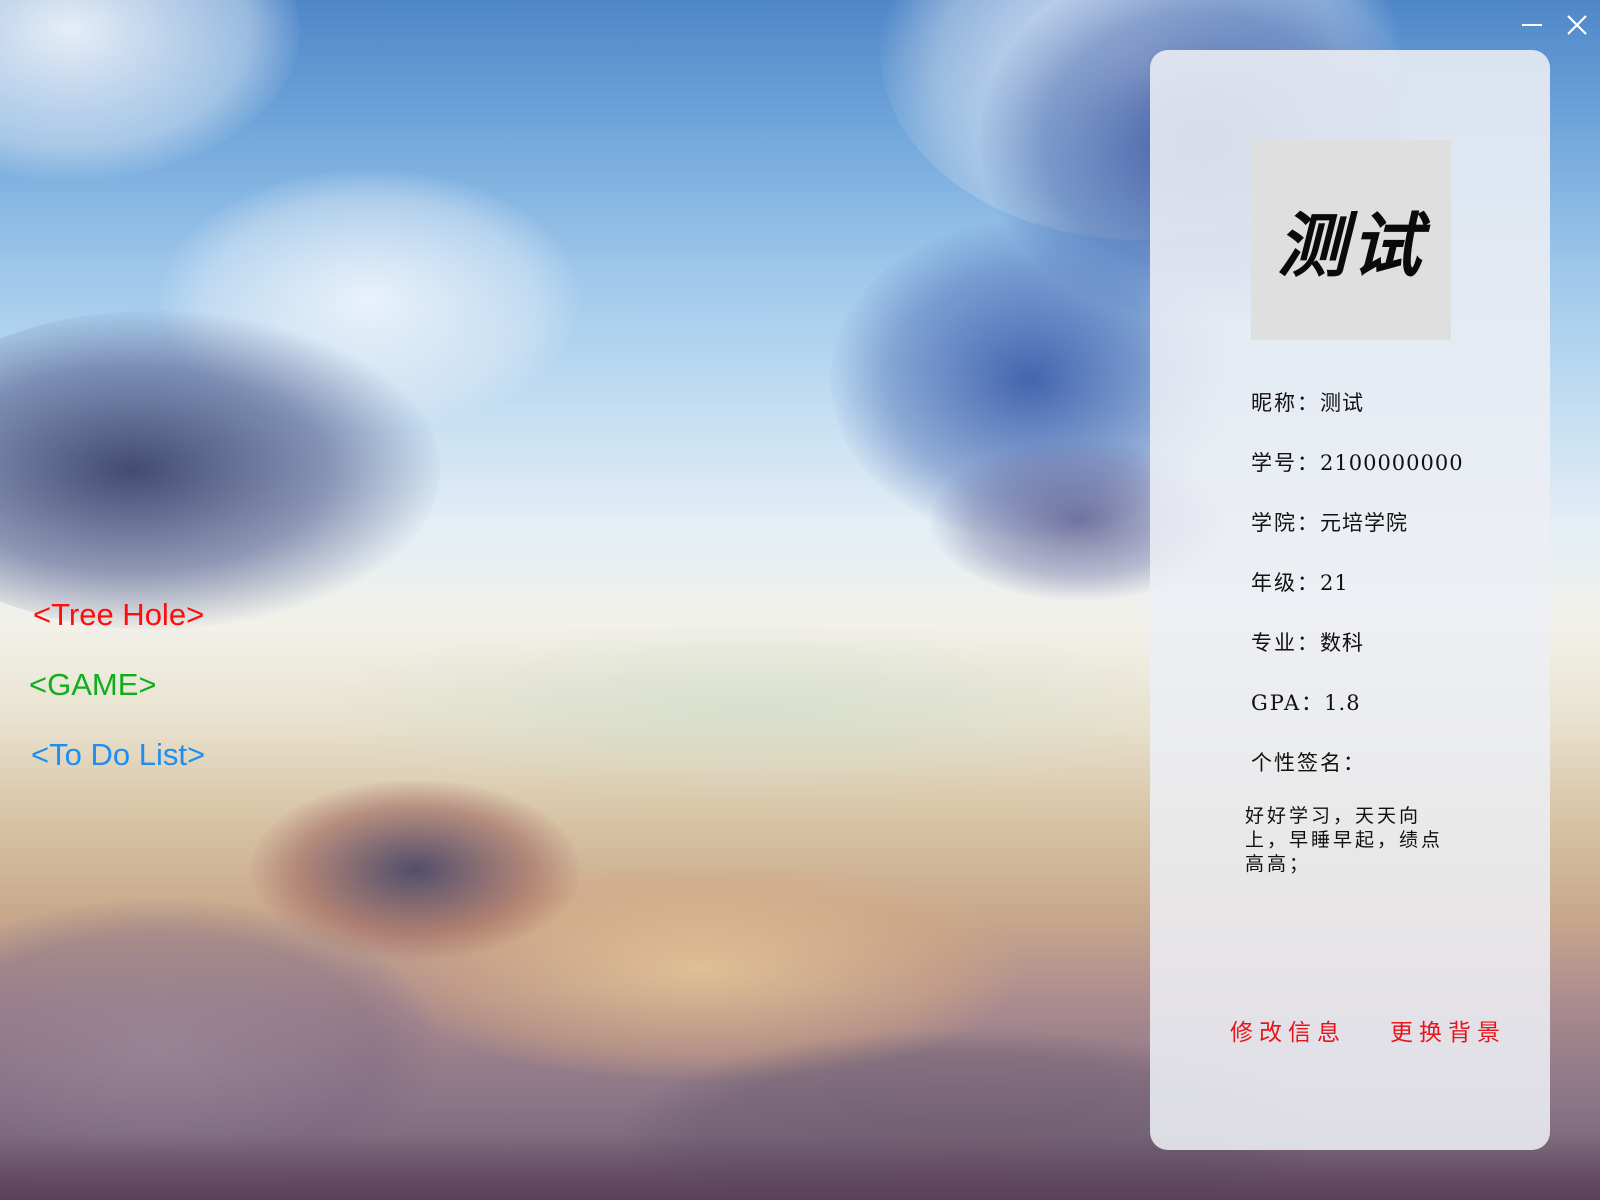 The image size is (1600, 1200). I want to click on major-label: 专业：, so click(1285, 643).